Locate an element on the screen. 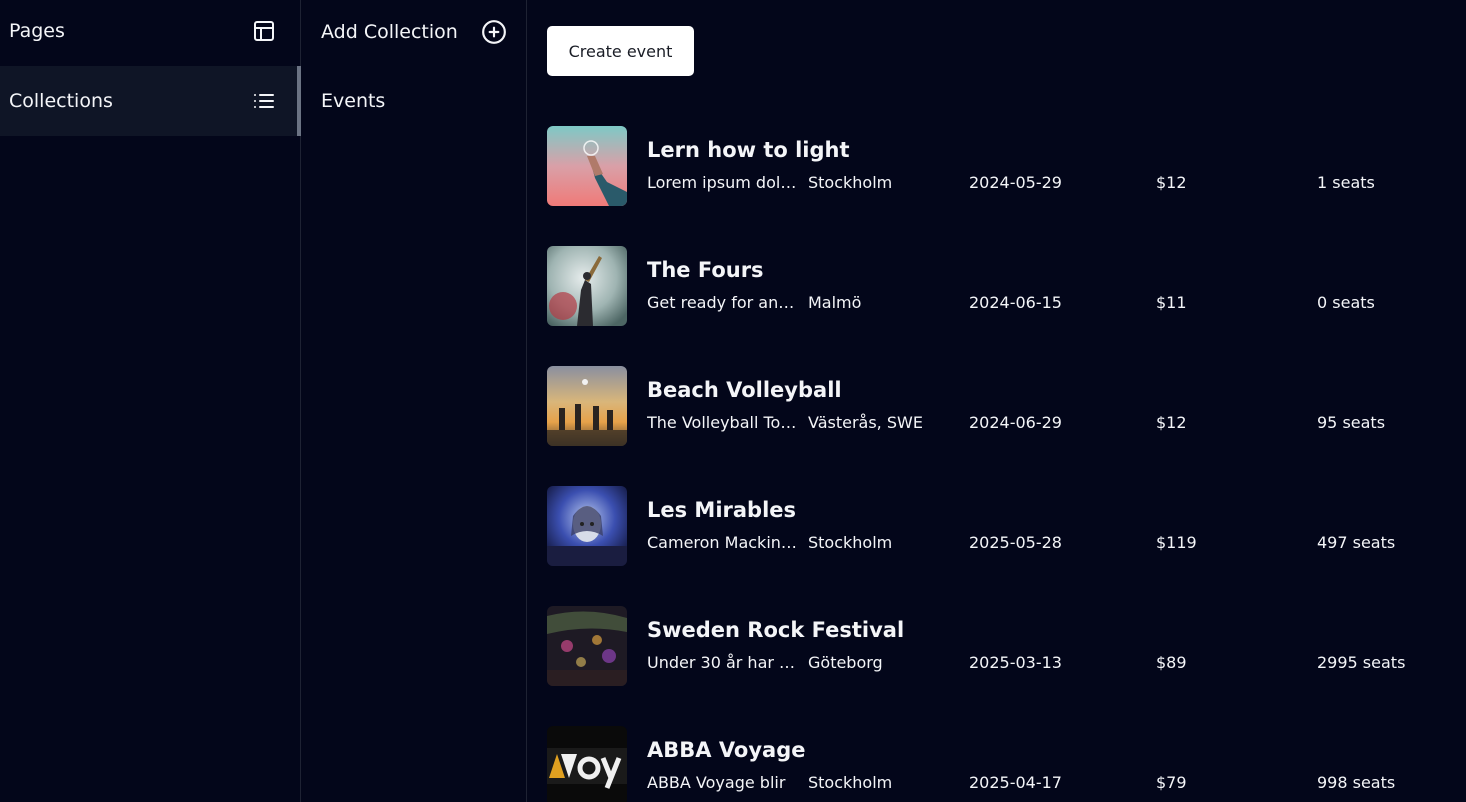 Image resolution: width=1466 pixels, height=802 pixels. add-collection-button: Add Collection is located at coordinates (414, 32).